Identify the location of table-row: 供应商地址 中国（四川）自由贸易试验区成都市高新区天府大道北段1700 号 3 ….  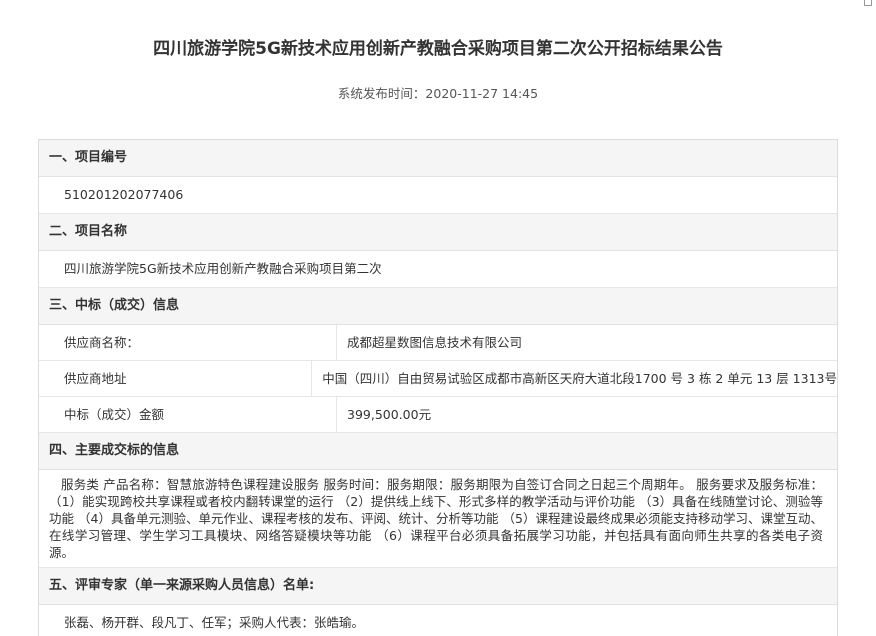
(438, 379).